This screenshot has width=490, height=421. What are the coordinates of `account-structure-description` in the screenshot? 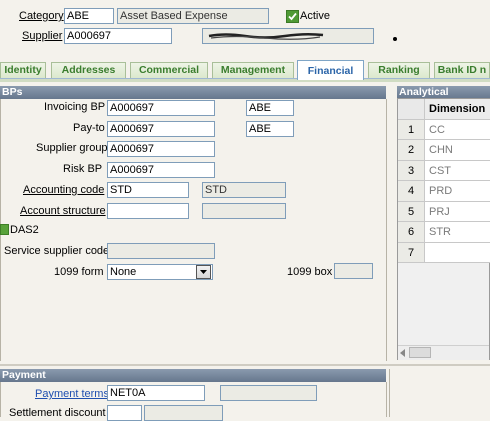 It's located at (244, 211).